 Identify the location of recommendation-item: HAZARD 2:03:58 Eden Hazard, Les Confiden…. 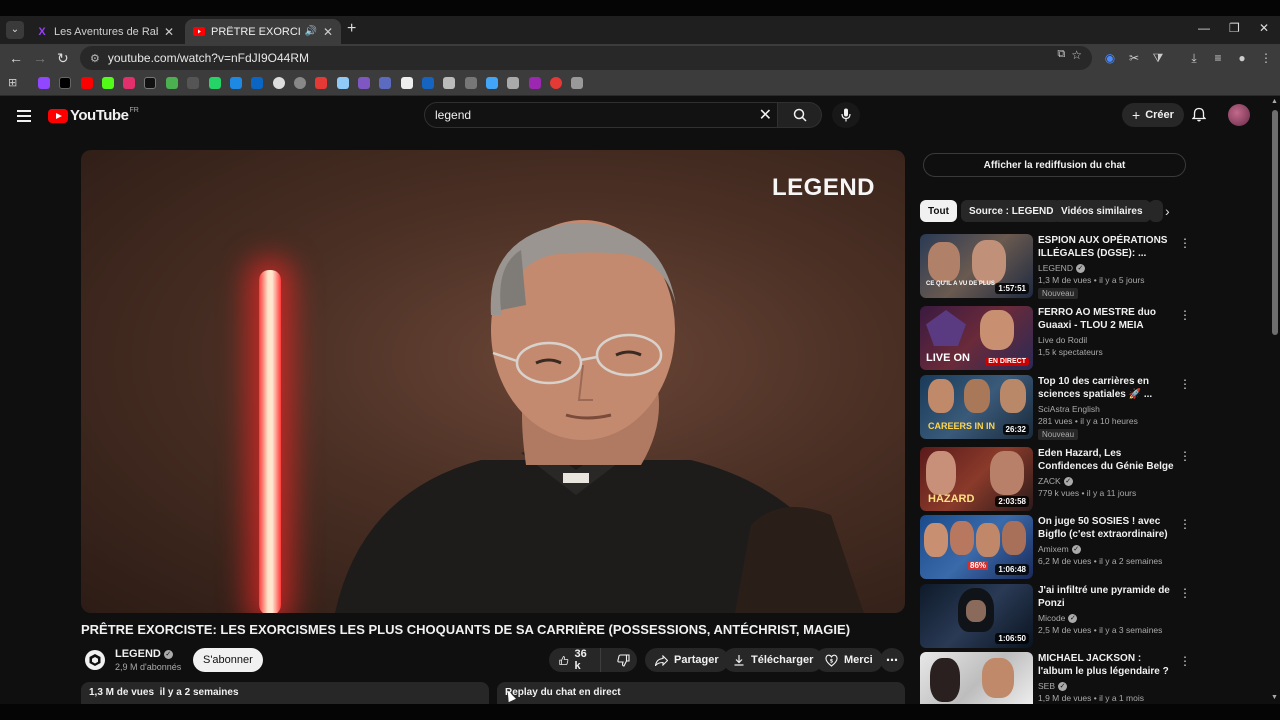
(1055, 479).